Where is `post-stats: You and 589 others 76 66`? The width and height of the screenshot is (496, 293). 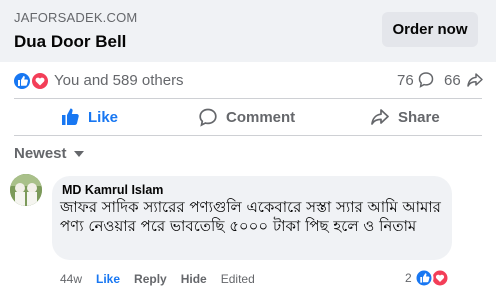 post-stats: You and 589 others 76 66 is located at coordinates (248, 80).